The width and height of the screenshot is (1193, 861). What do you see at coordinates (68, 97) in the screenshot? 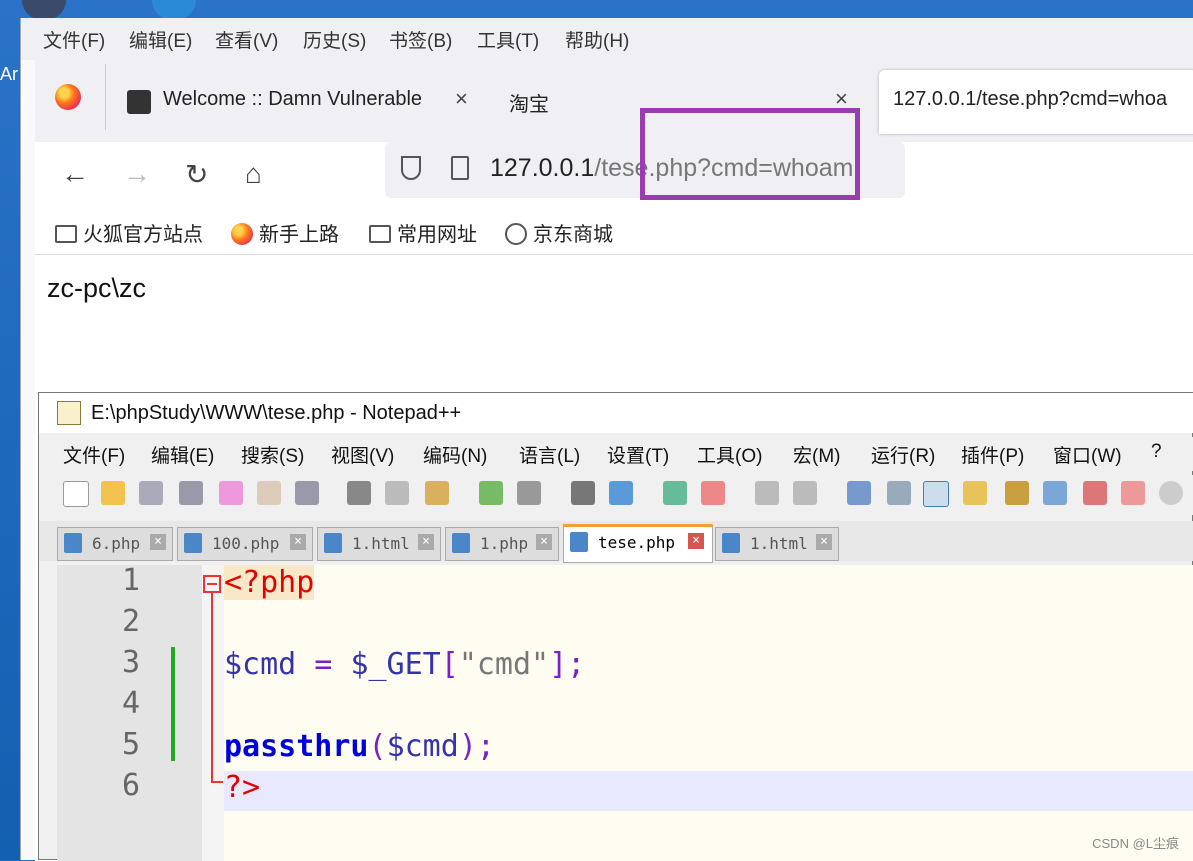
I see `firefox-logo-icon` at bounding box center [68, 97].